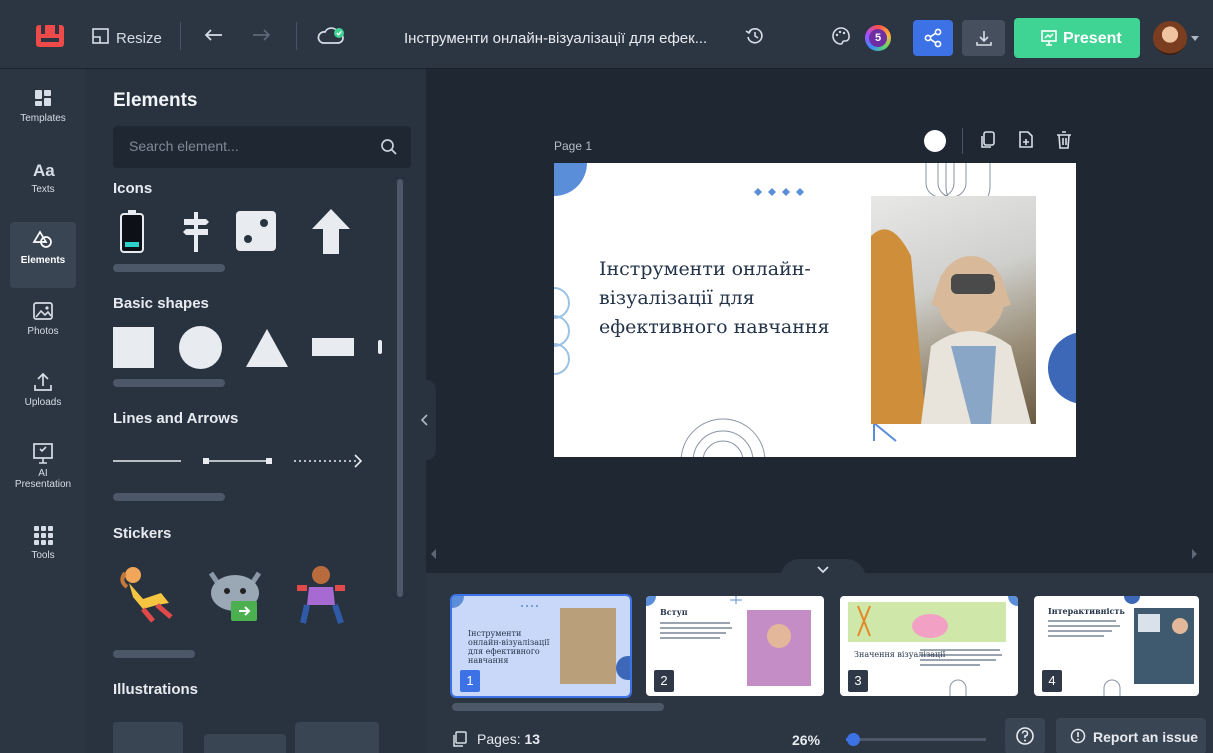  What do you see at coordinates (1195, 38) in the screenshot?
I see `chevron-down-icon` at bounding box center [1195, 38].